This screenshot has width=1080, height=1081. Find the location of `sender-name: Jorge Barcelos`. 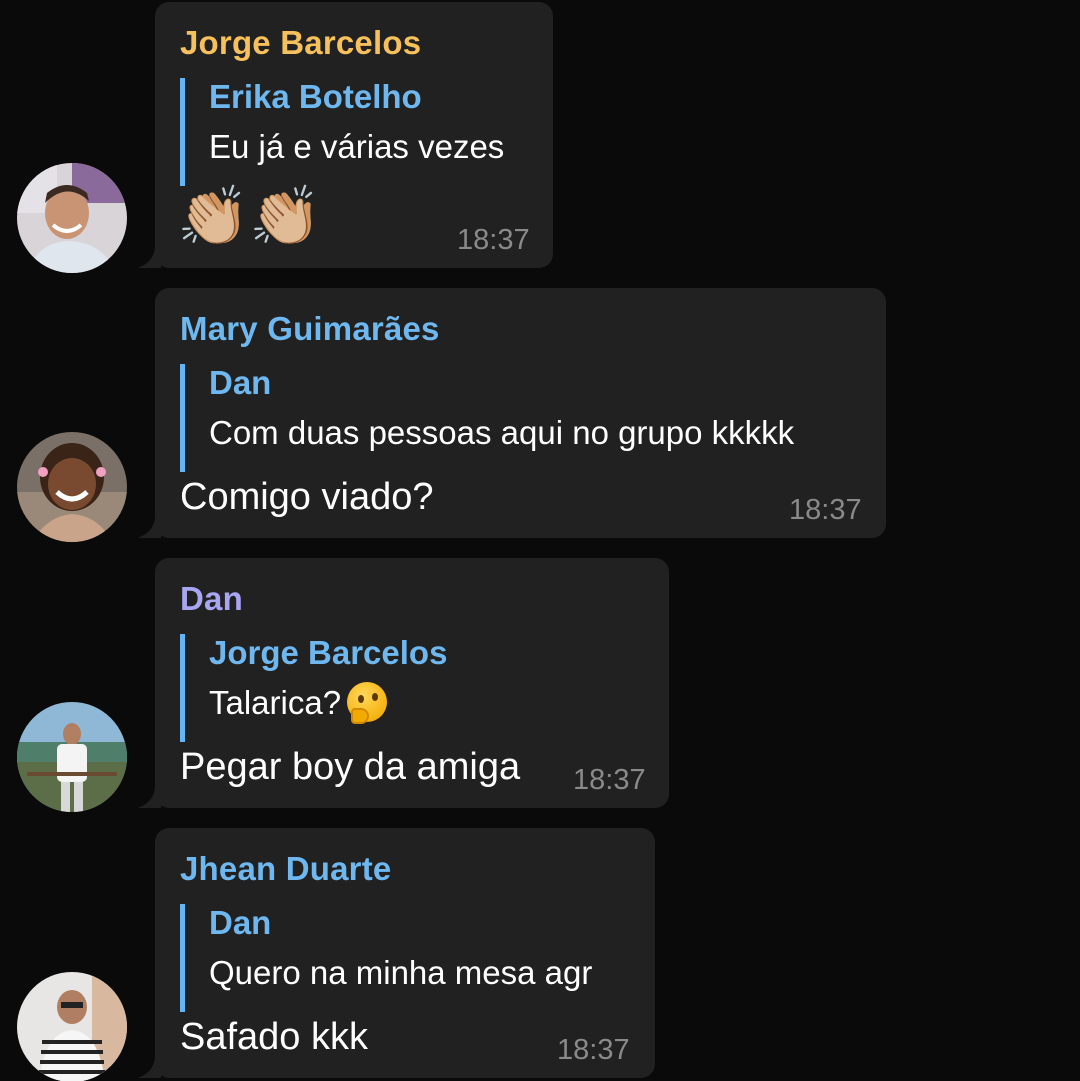

sender-name: Jorge Barcelos is located at coordinates (300, 43).